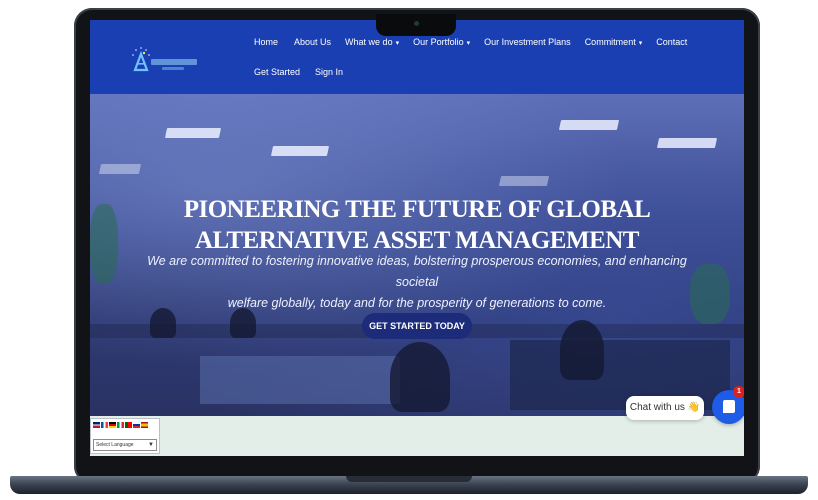 The width and height of the screenshot is (818, 500). What do you see at coordinates (665, 408) in the screenshot?
I see `chat-with-us-bubble: Chat with us 👋` at bounding box center [665, 408].